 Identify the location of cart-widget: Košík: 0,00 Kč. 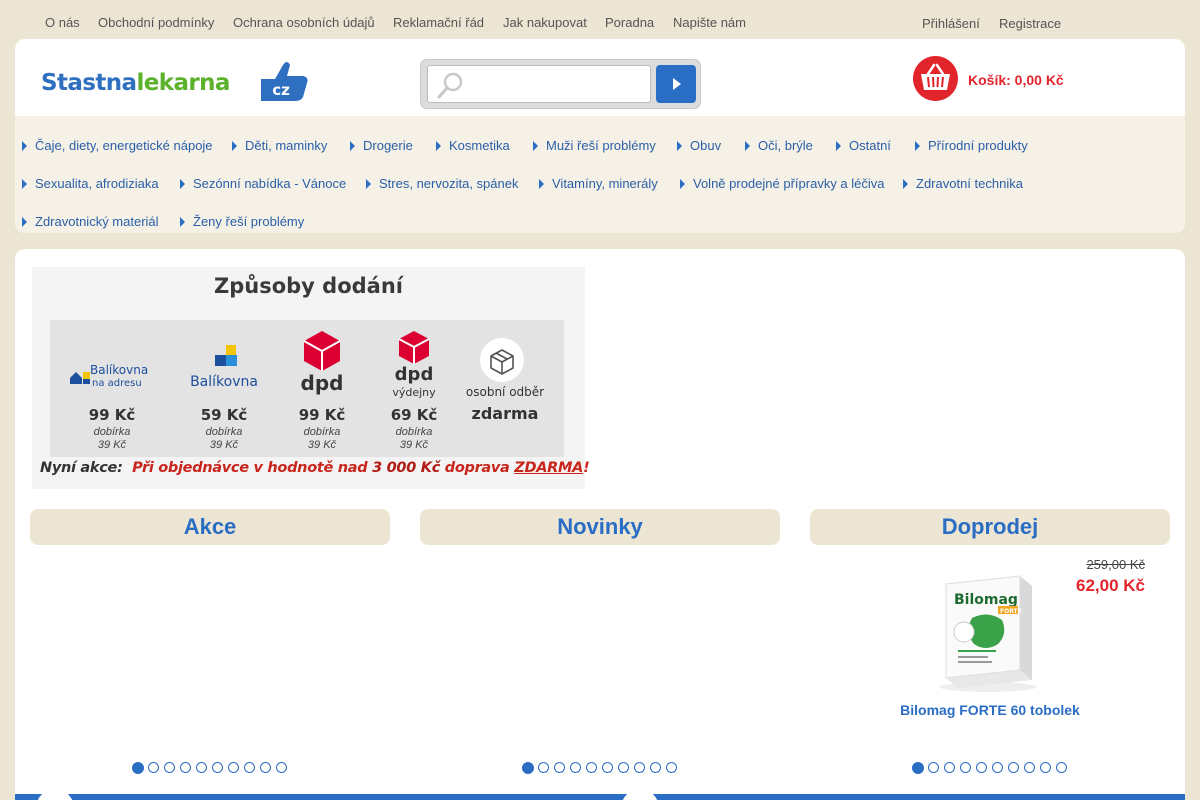
(1043, 79).